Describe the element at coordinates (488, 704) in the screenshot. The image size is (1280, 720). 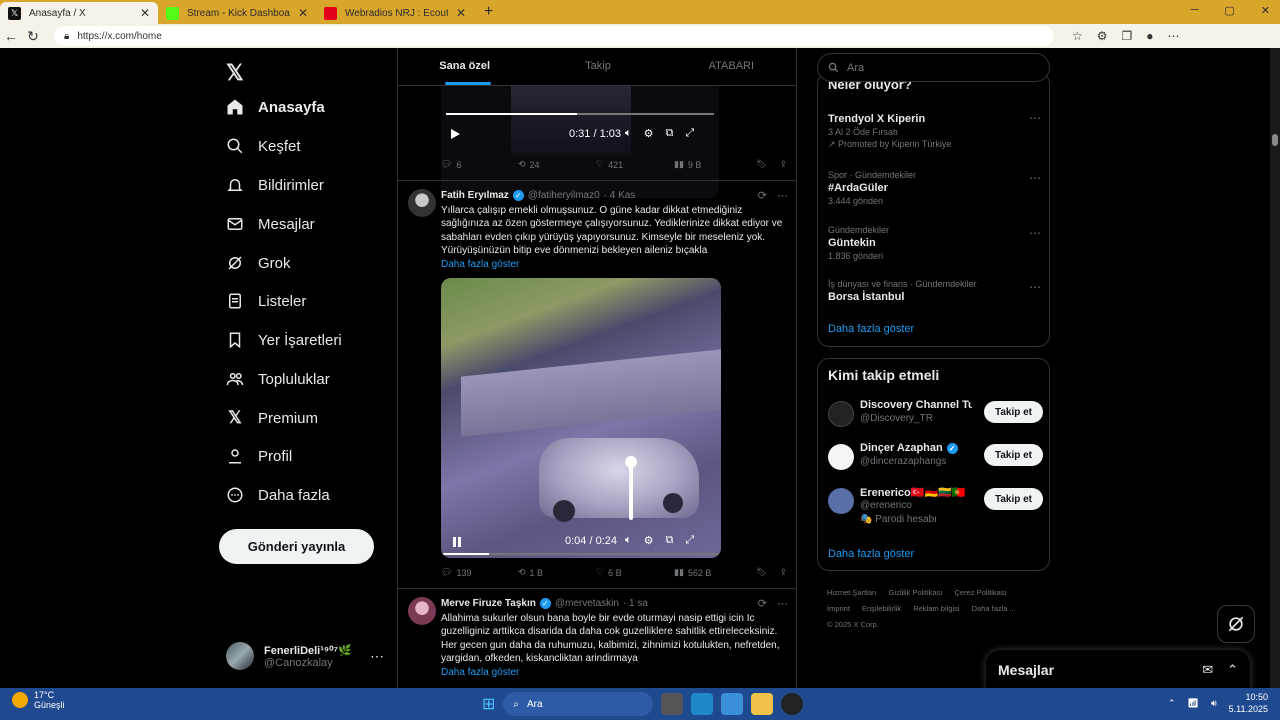
I see `windows-start-icon: ⊞` at that location.